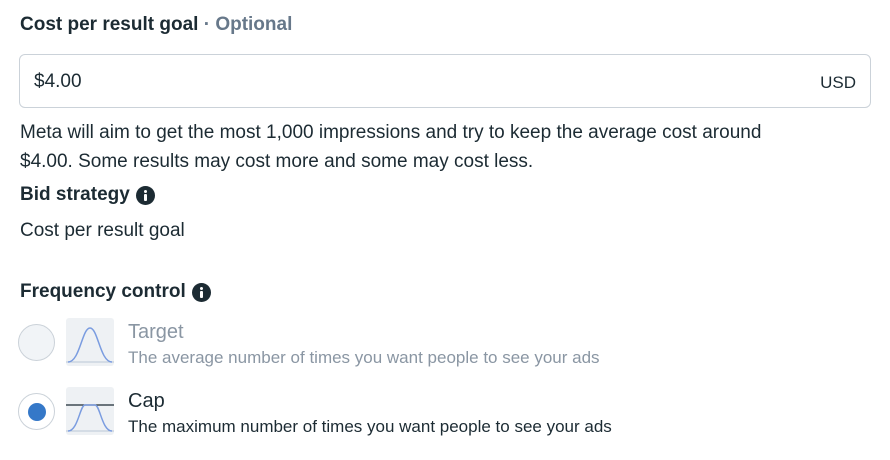 The image size is (890, 460). I want to click on cap-radio, so click(36, 411).